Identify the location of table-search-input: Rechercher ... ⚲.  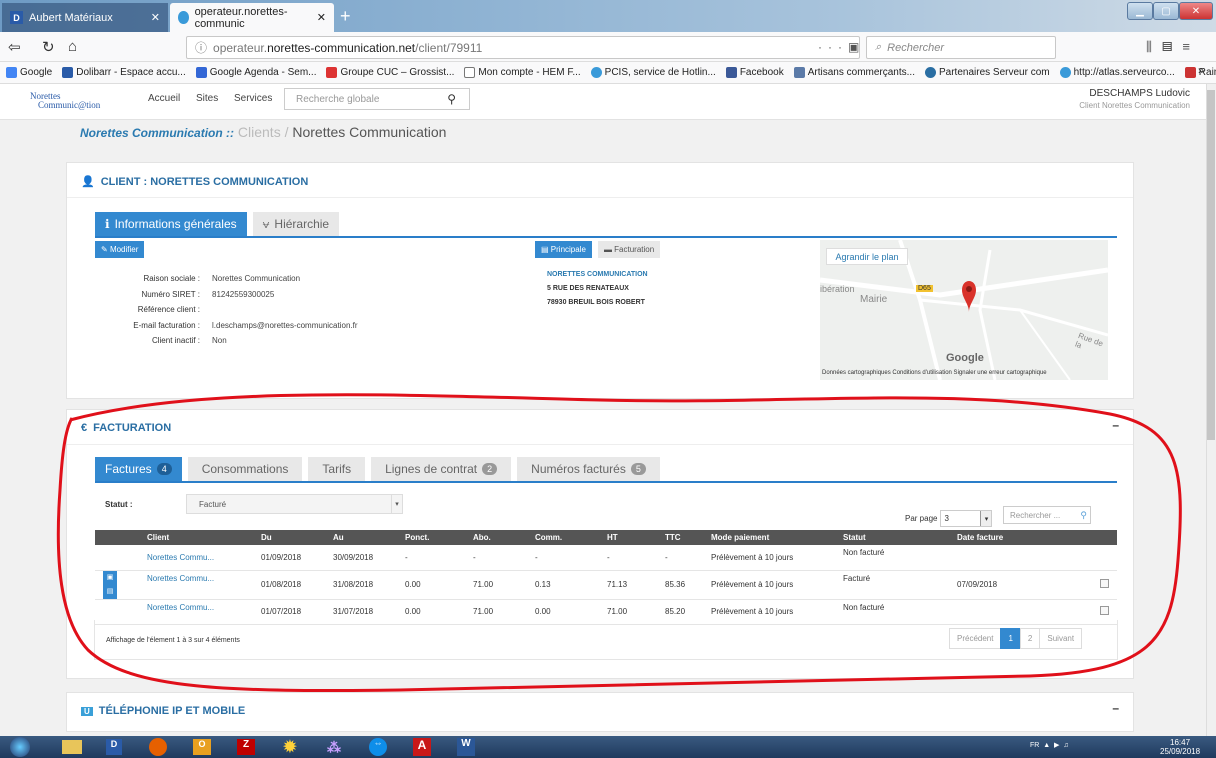
(1047, 515).